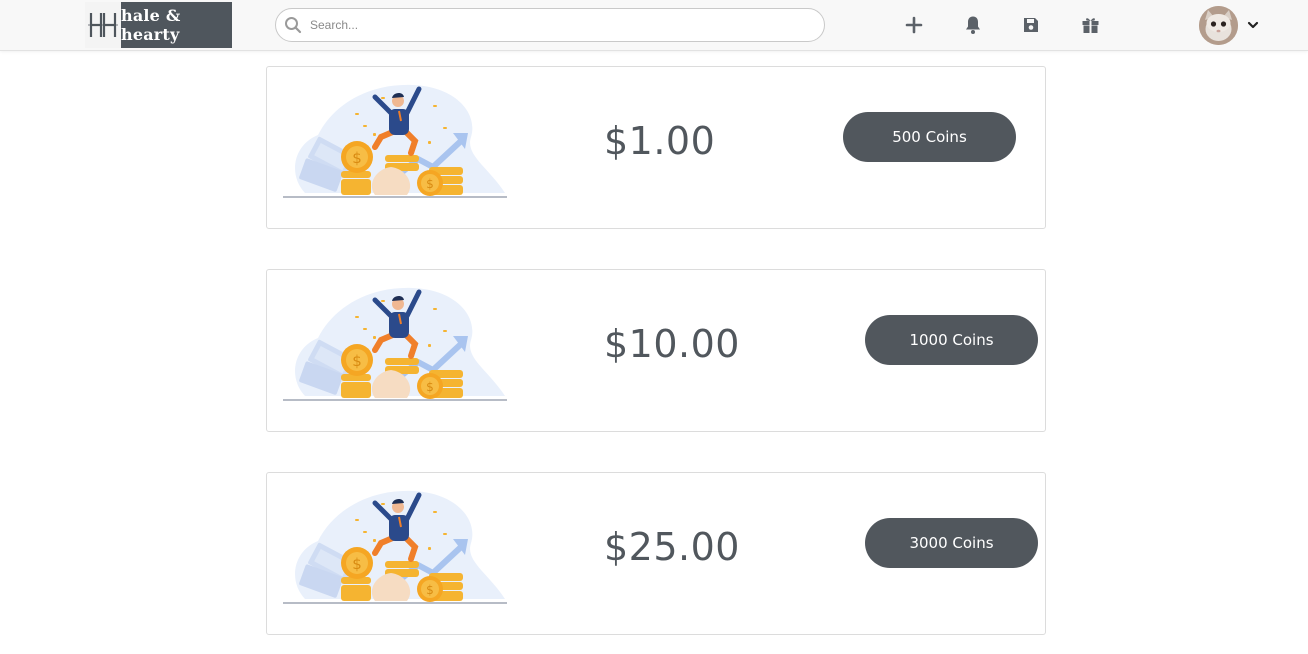  Describe the element at coordinates (1031, 25) in the screenshot. I see `save-icon` at that location.